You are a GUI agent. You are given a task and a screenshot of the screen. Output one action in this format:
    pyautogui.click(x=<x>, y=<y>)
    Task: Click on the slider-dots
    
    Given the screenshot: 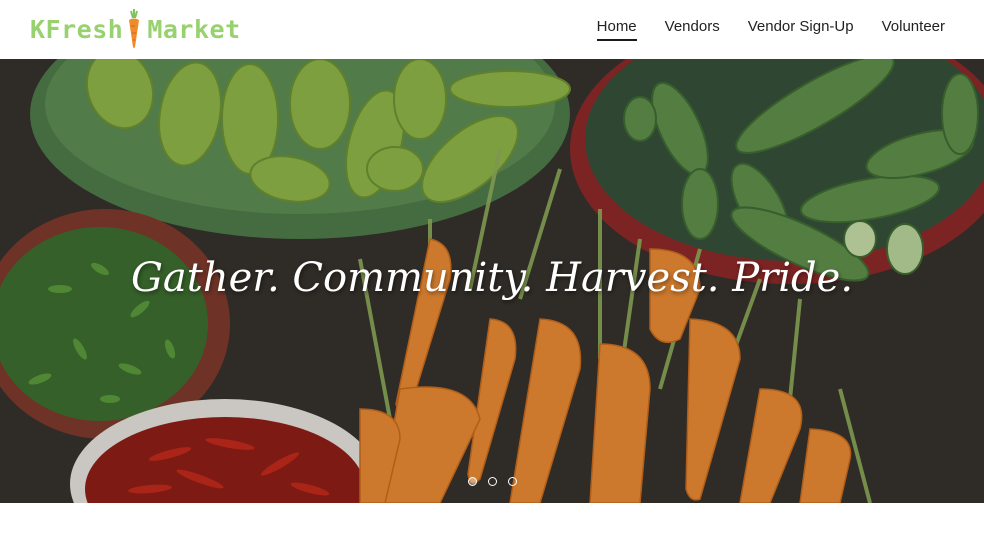 What is the action you would take?
    pyautogui.click(x=492, y=481)
    